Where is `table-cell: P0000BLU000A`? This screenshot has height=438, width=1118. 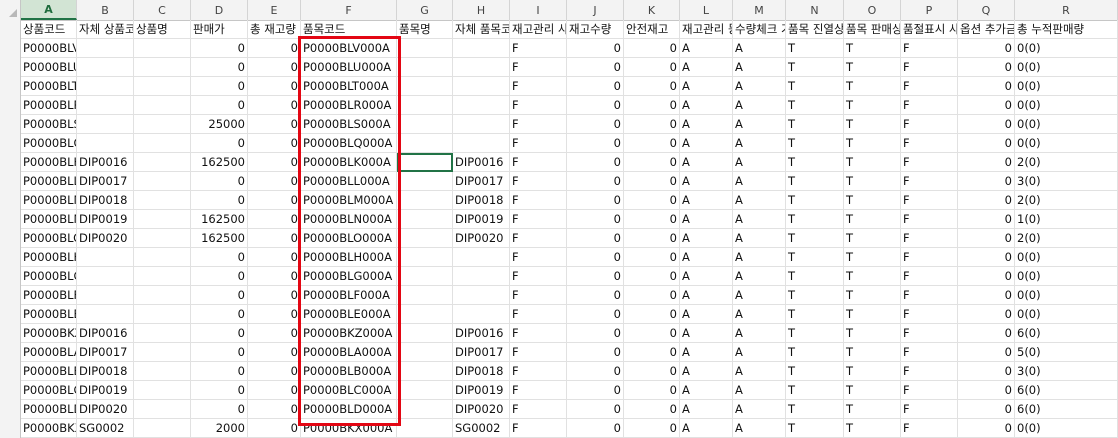
table-cell: P0000BLU000A is located at coordinates (349, 67).